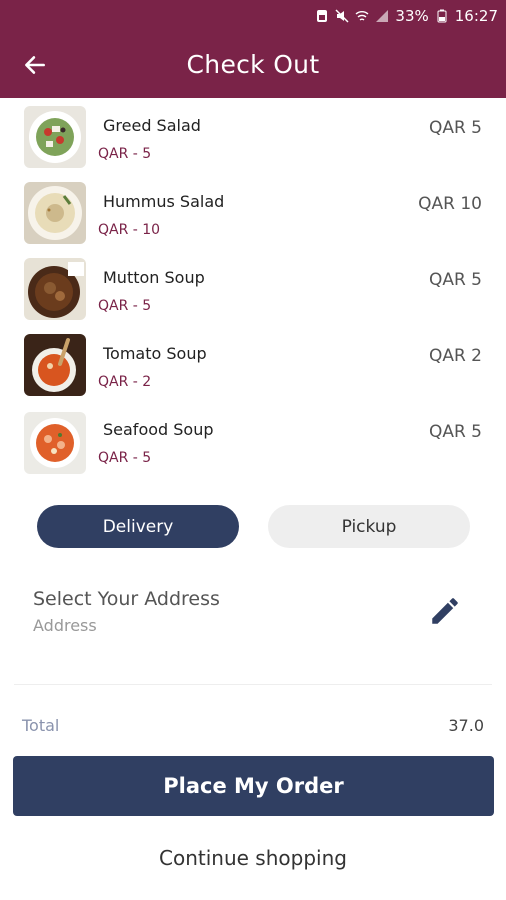 This screenshot has height=900, width=506. I want to click on wifi-icon, so click(362, 16).